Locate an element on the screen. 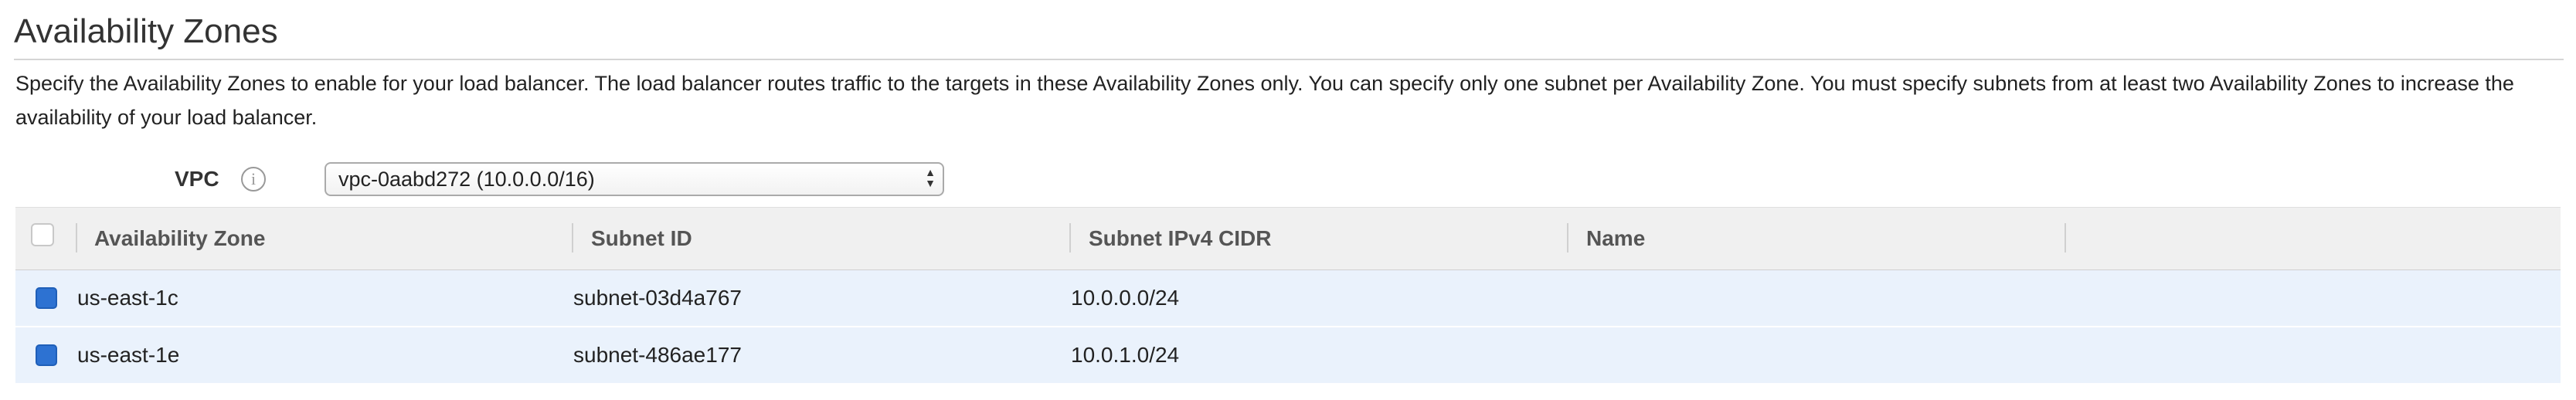  column-header-availability-zone: Availability Zone is located at coordinates (179, 238).